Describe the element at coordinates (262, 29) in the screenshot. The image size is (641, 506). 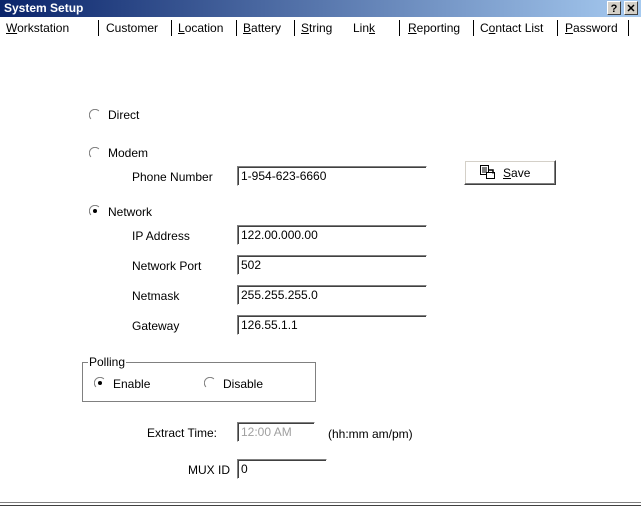
I see `tab-battery: Battery` at that location.